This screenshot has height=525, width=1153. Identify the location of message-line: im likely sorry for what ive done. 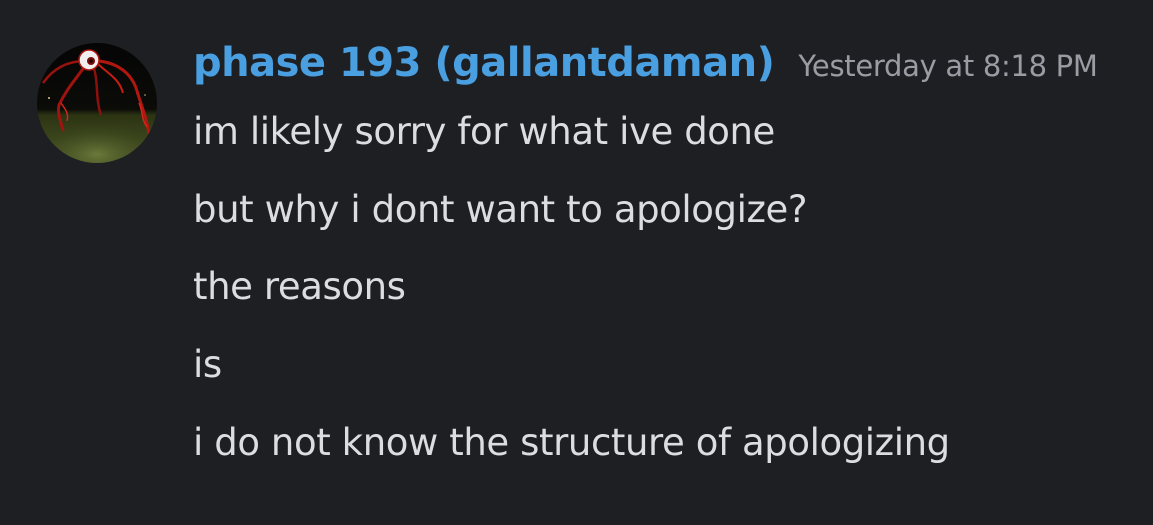
(484, 131).